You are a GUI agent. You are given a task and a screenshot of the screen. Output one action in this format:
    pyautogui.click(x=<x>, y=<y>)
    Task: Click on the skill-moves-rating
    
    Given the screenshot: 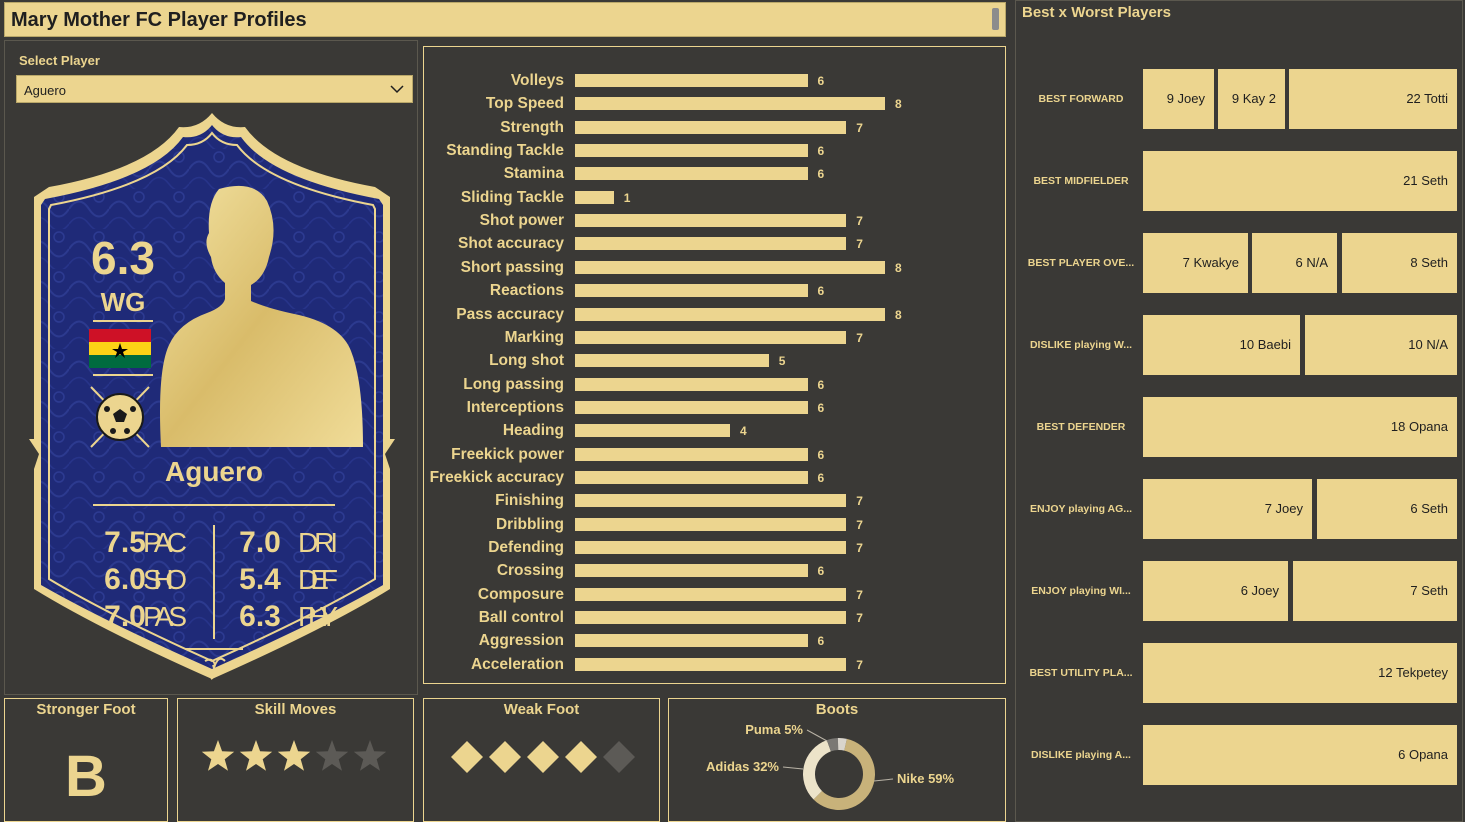 What is the action you would take?
    pyautogui.click(x=294, y=755)
    